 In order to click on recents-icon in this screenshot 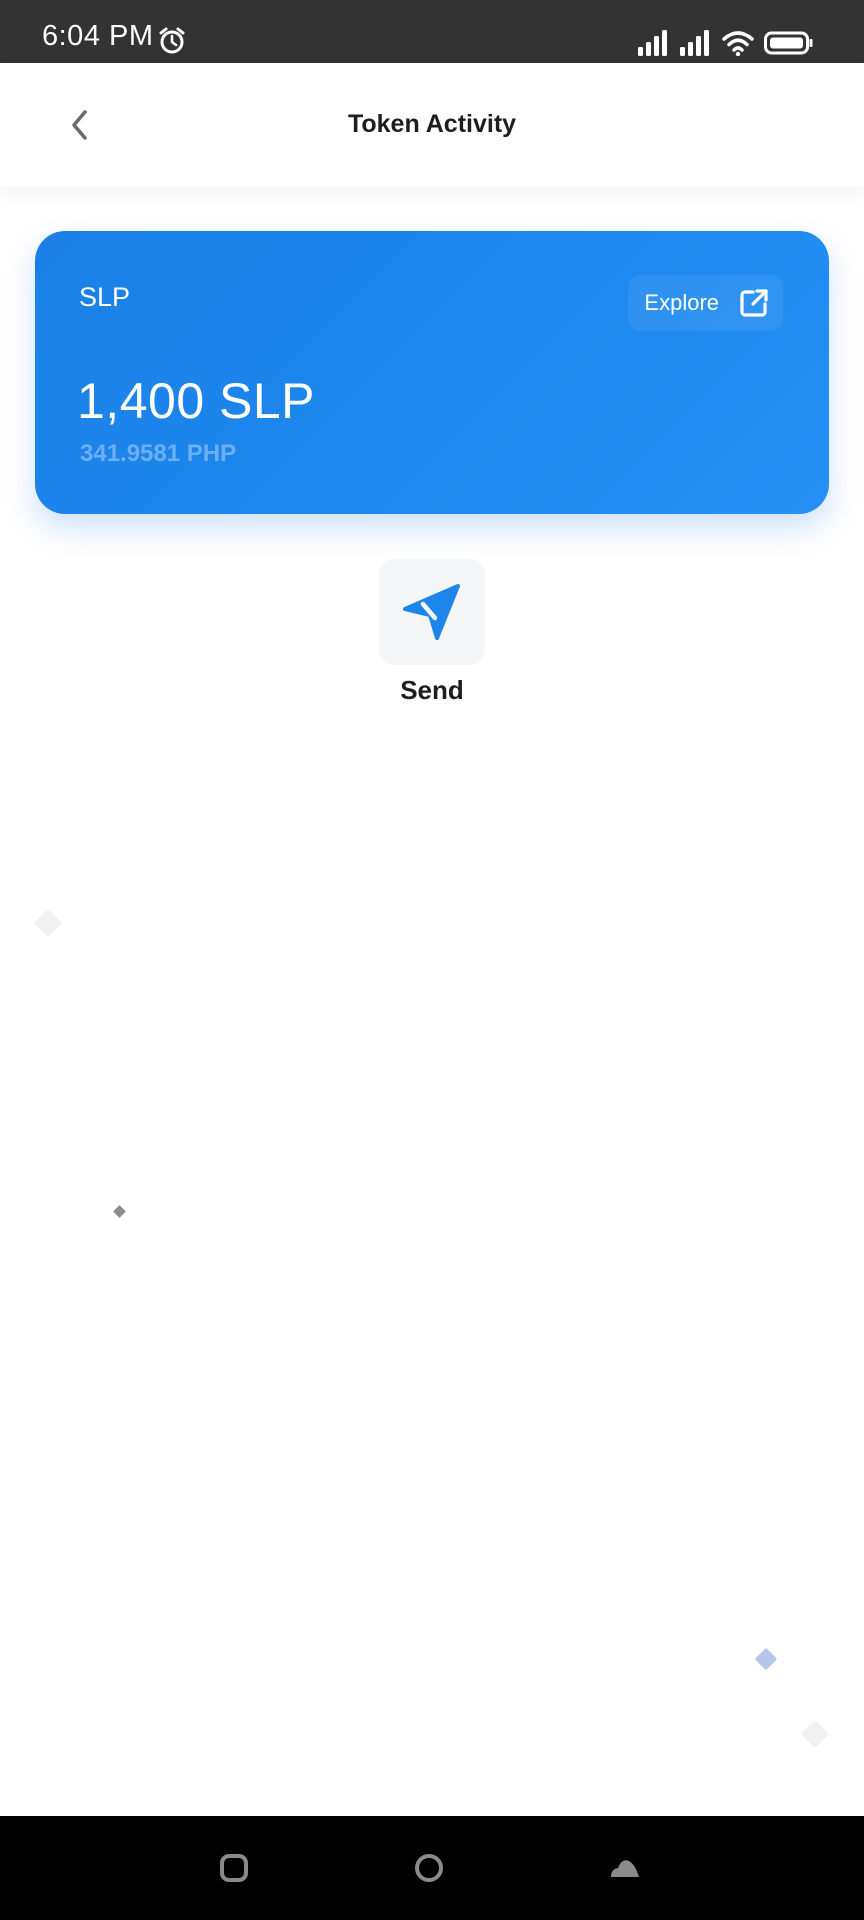, I will do `click(234, 1868)`.